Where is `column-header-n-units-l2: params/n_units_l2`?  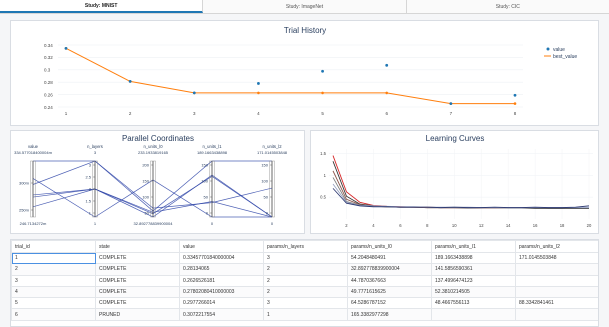 column-header-n-units-l2: params/n_units_l2 is located at coordinates (556, 246).